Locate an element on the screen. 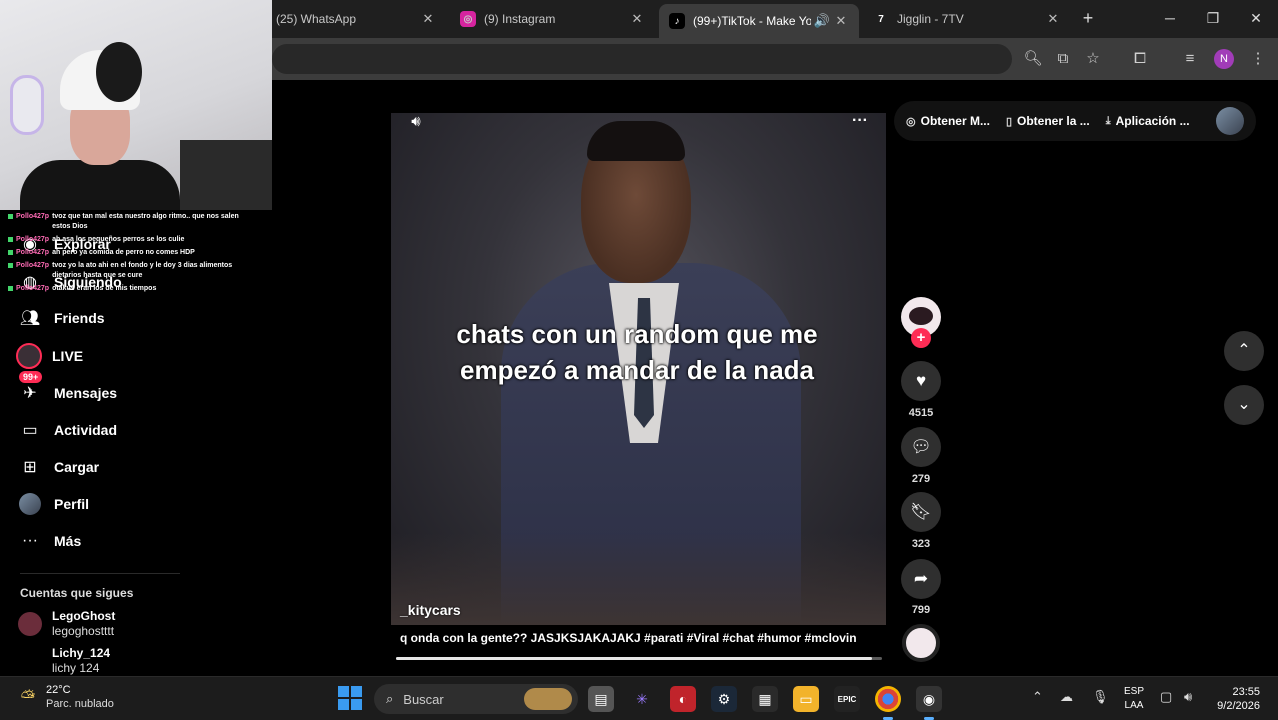 The height and width of the screenshot is (720, 1278). tab-title: Jigglin - 7TV is located at coordinates (930, 19).